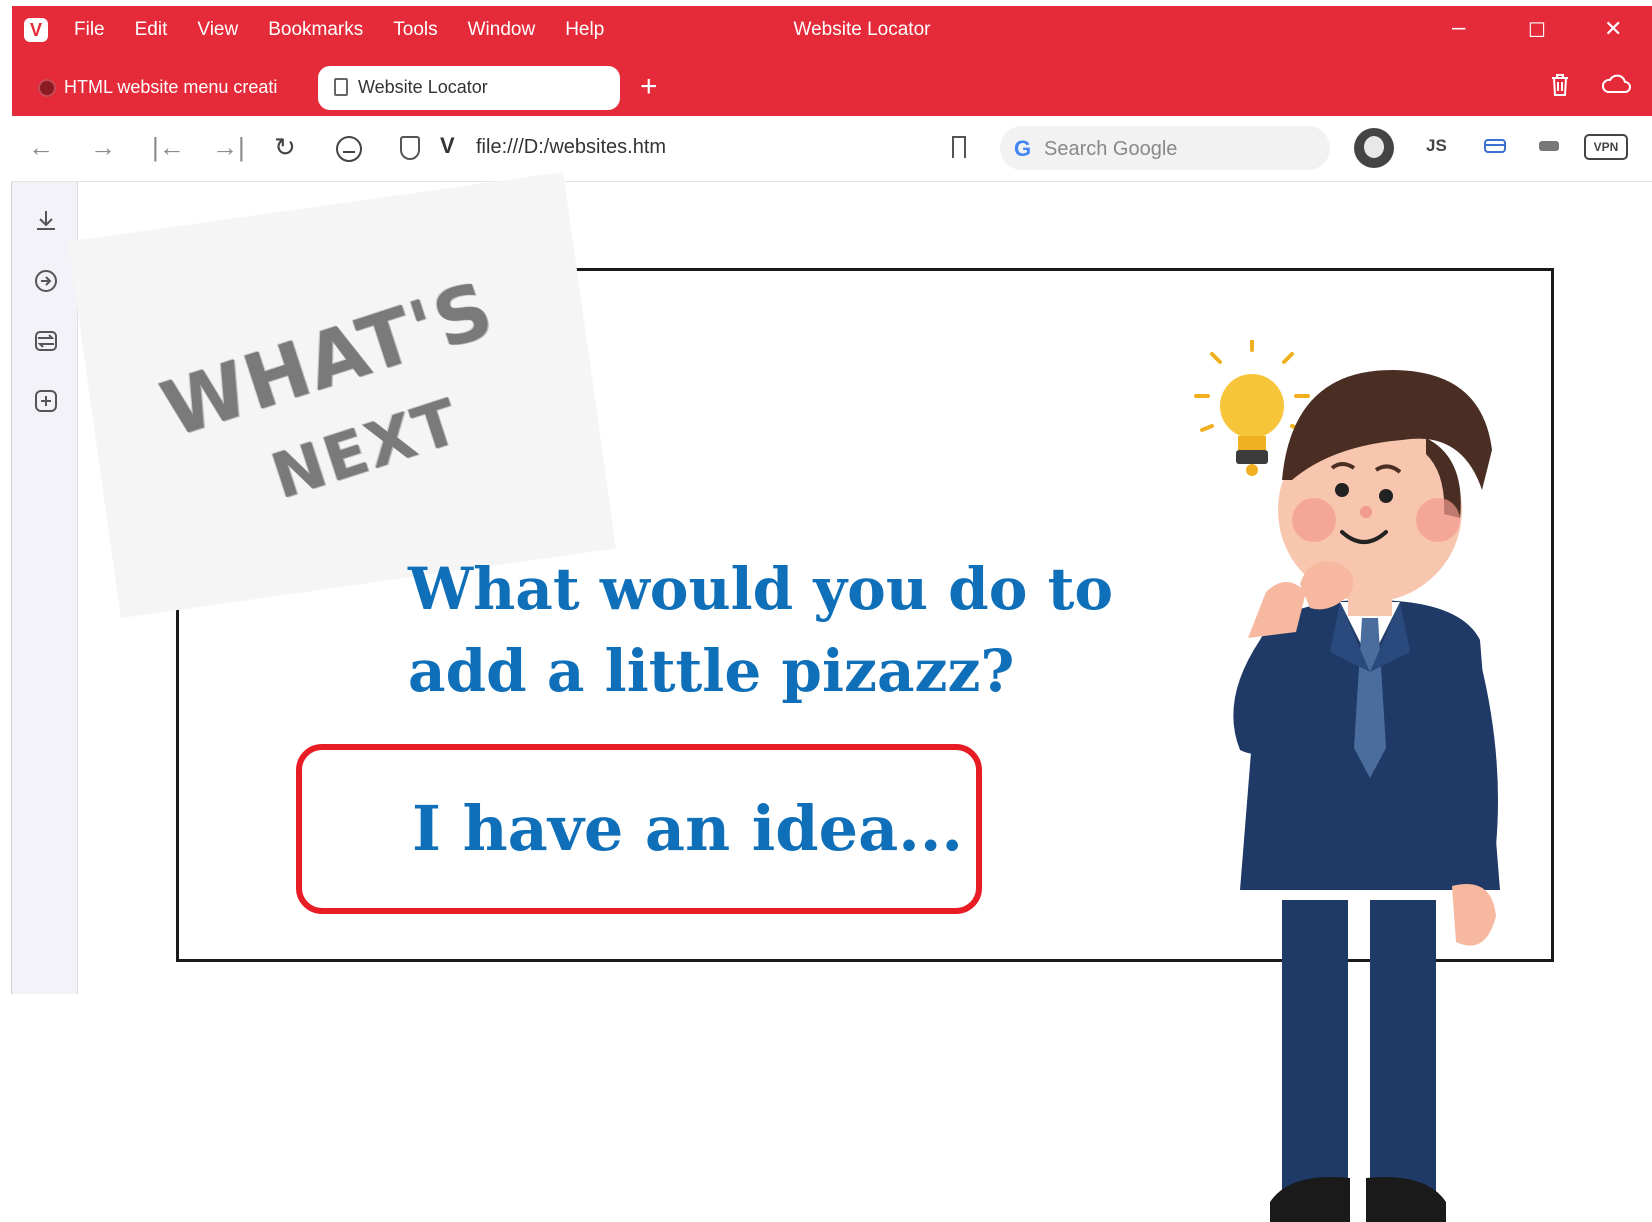 This screenshot has height=1222, width=1652. Describe the element at coordinates (285, 147) in the screenshot. I see `reload-button: ↻` at that location.